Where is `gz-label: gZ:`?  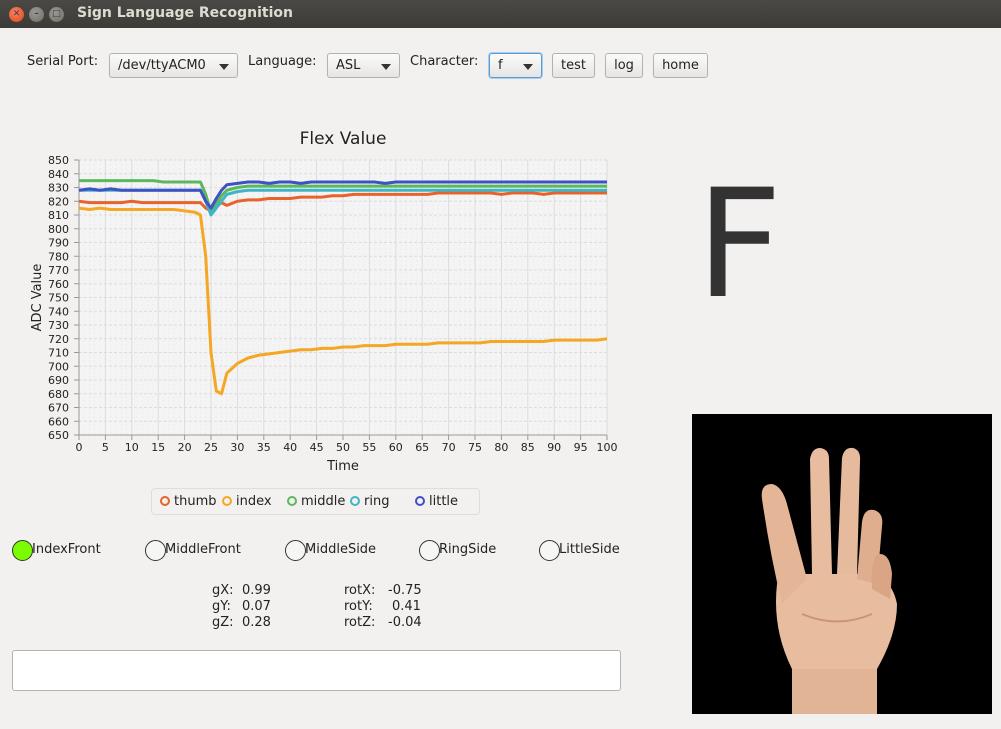 gz-label: gZ: is located at coordinates (223, 622).